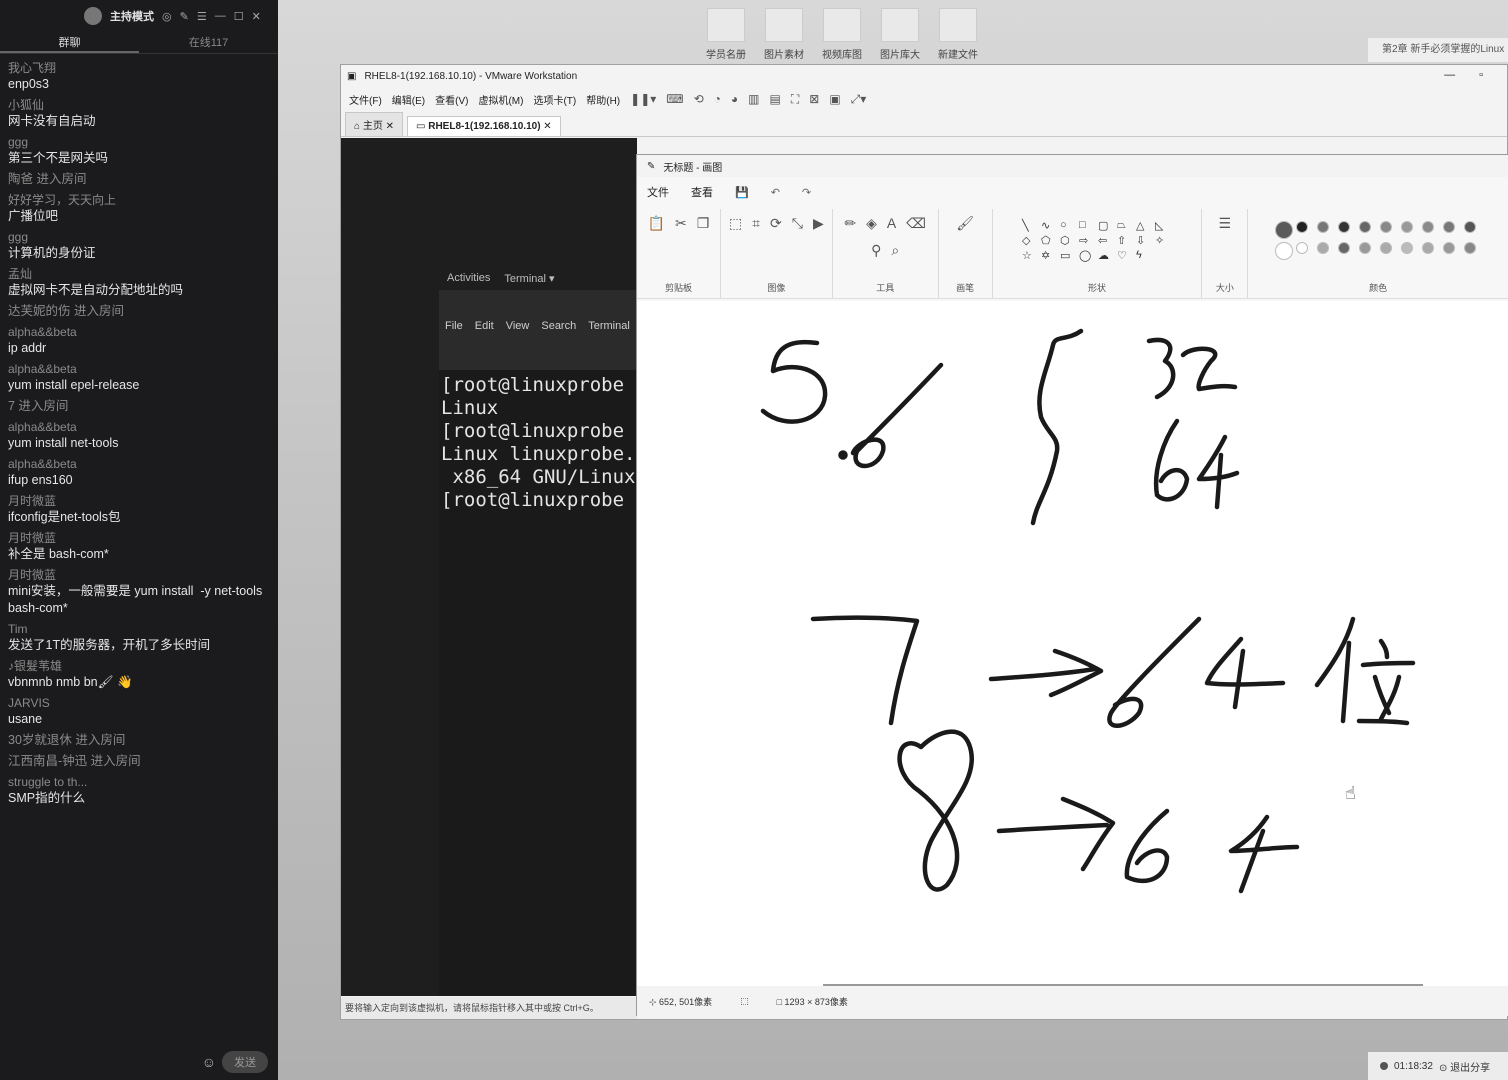 The height and width of the screenshot is (1080, 1508). What do you see at coordinates (658, 192) in the screenshot?
I see `paint-menu-file: 文件` at bounding box center [658, 192].